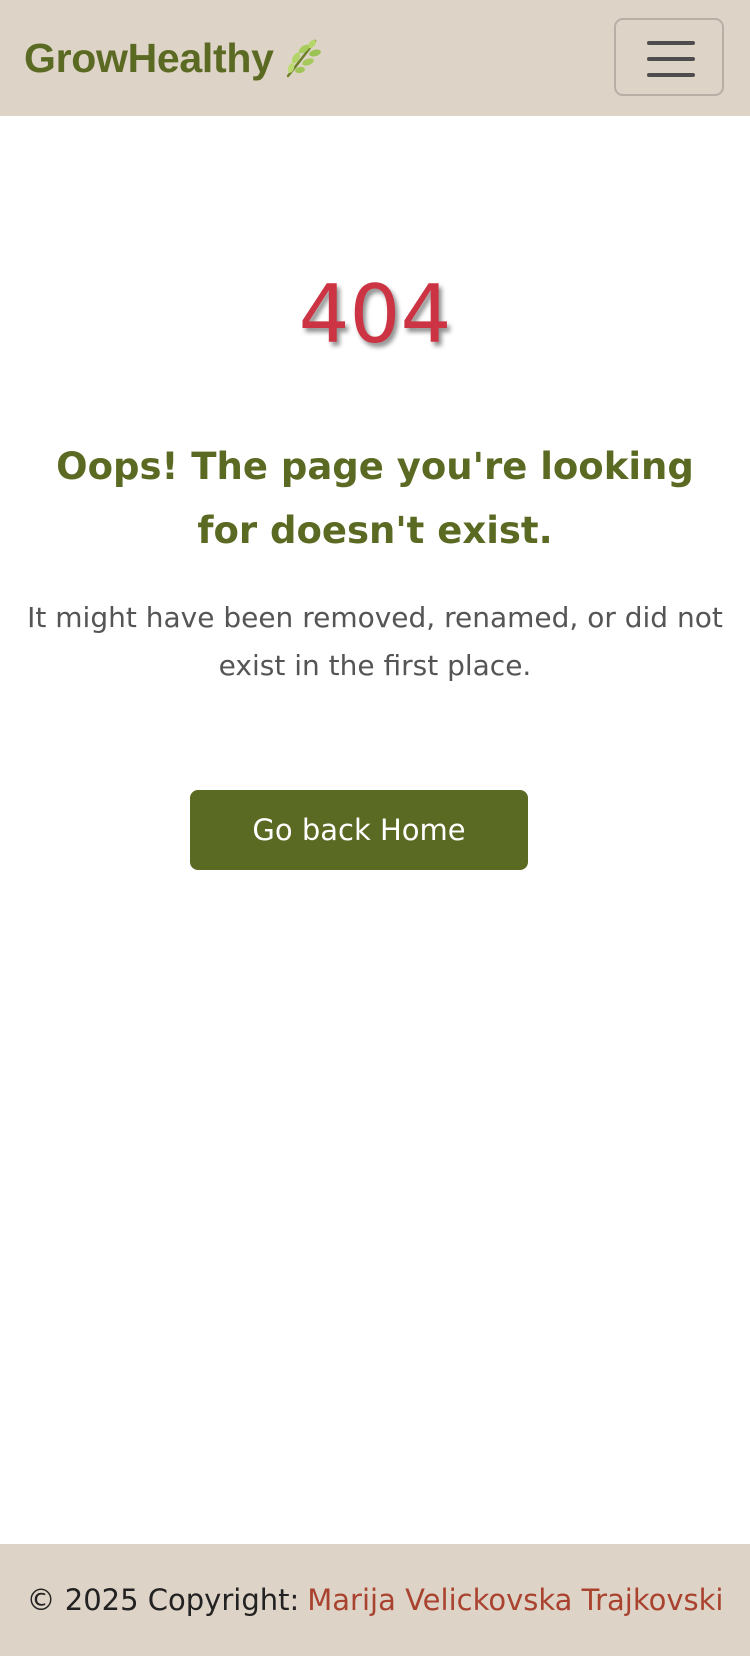 This screenshot has height=1656, width=750. I want to click on author-link: Marija Velickovska Trajkovski, so click(515, 1600).